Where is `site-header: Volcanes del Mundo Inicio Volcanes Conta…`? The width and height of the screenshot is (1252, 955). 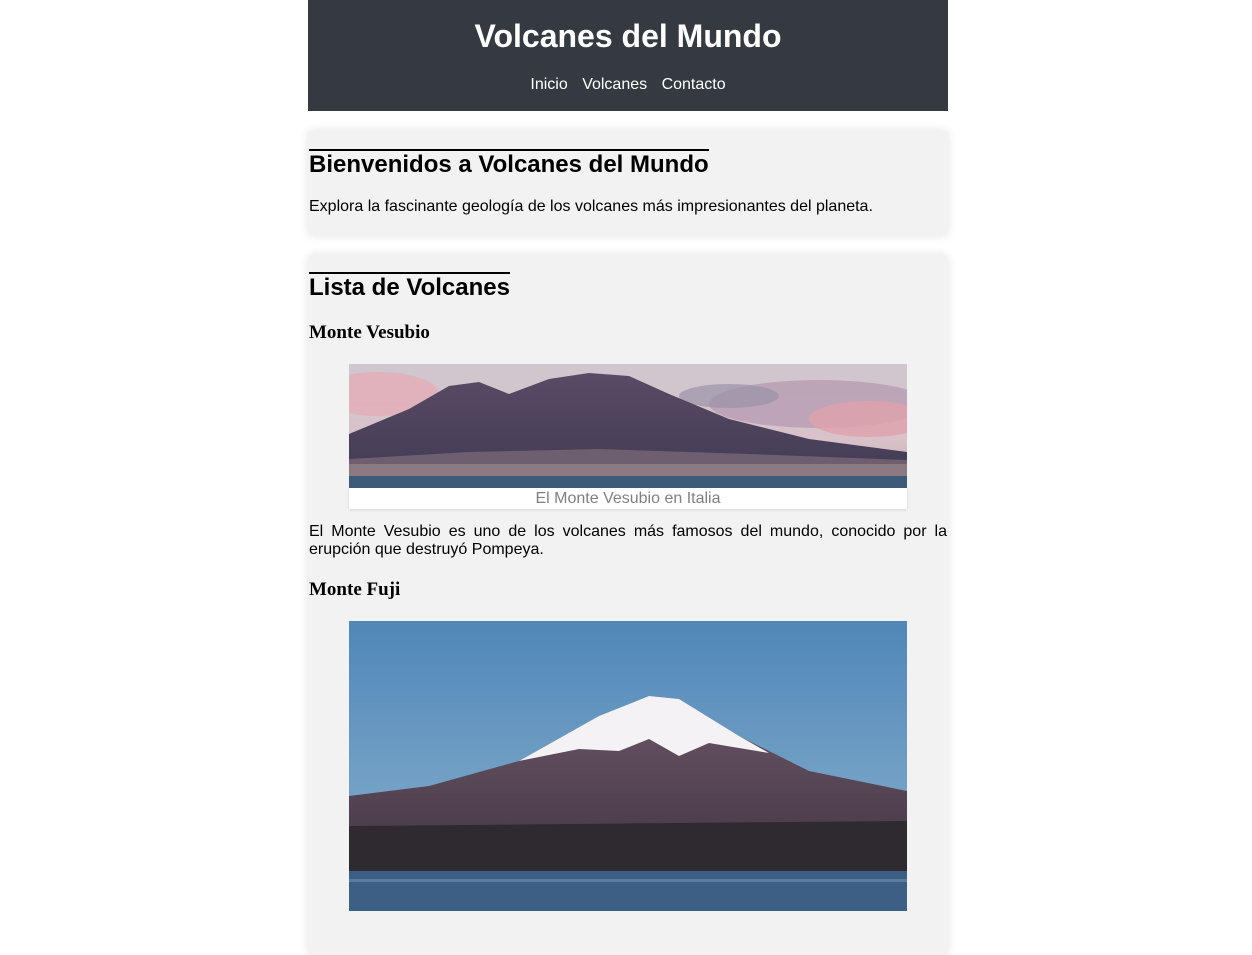
site-header: Volcanes del Mundo Inicio Volcanes Conta… is located at coordinates (628, 55).